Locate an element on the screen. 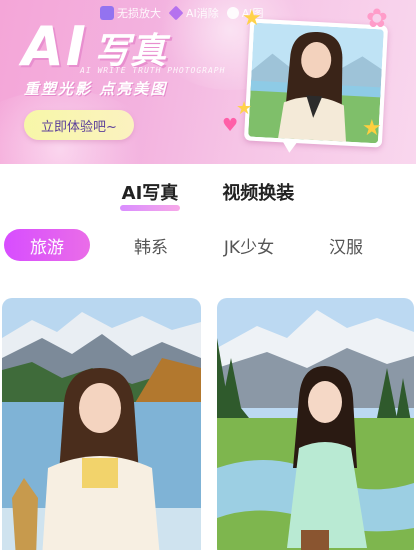  chip-jk-girl: JK少女 is located at coordinates (249, 245).